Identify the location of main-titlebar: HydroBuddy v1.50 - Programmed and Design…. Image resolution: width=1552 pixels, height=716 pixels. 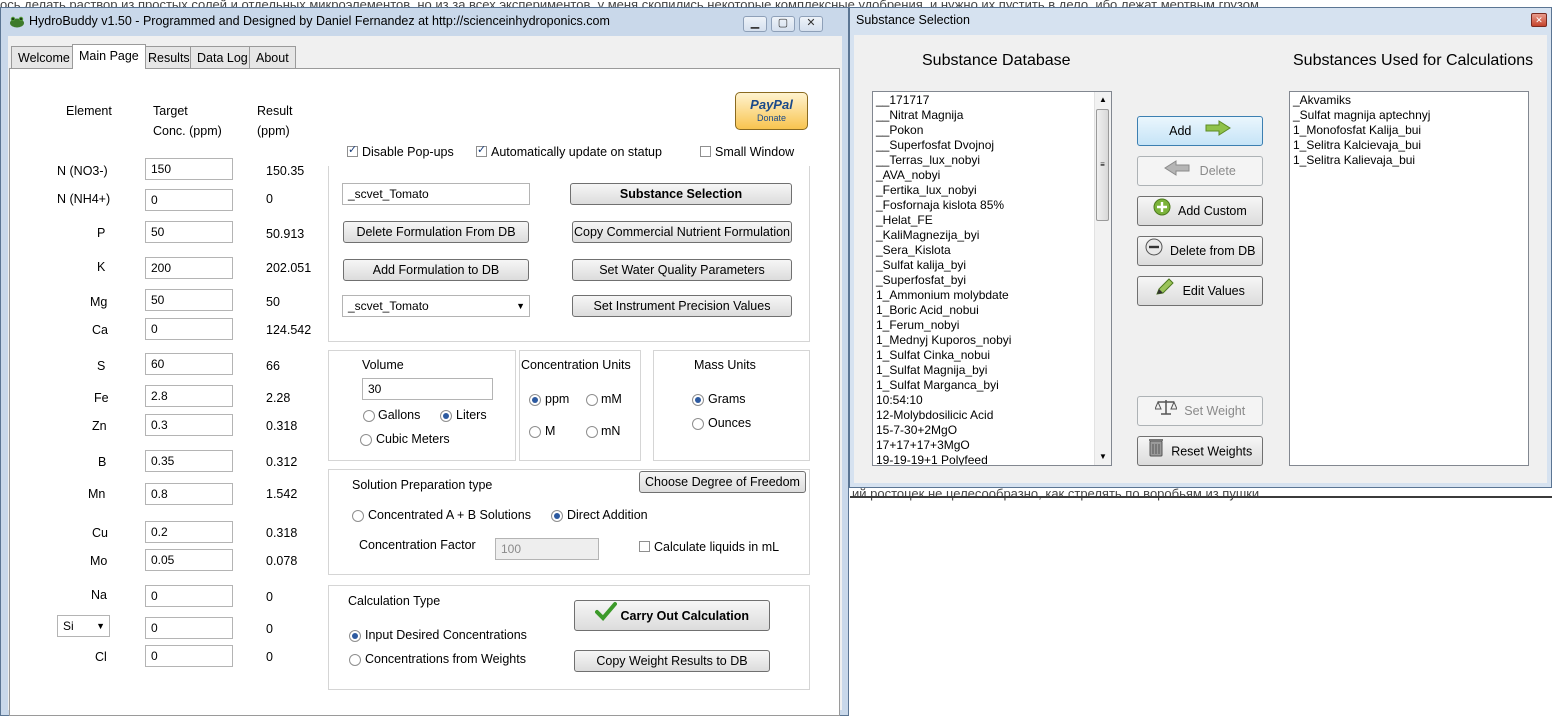
(424, 22).